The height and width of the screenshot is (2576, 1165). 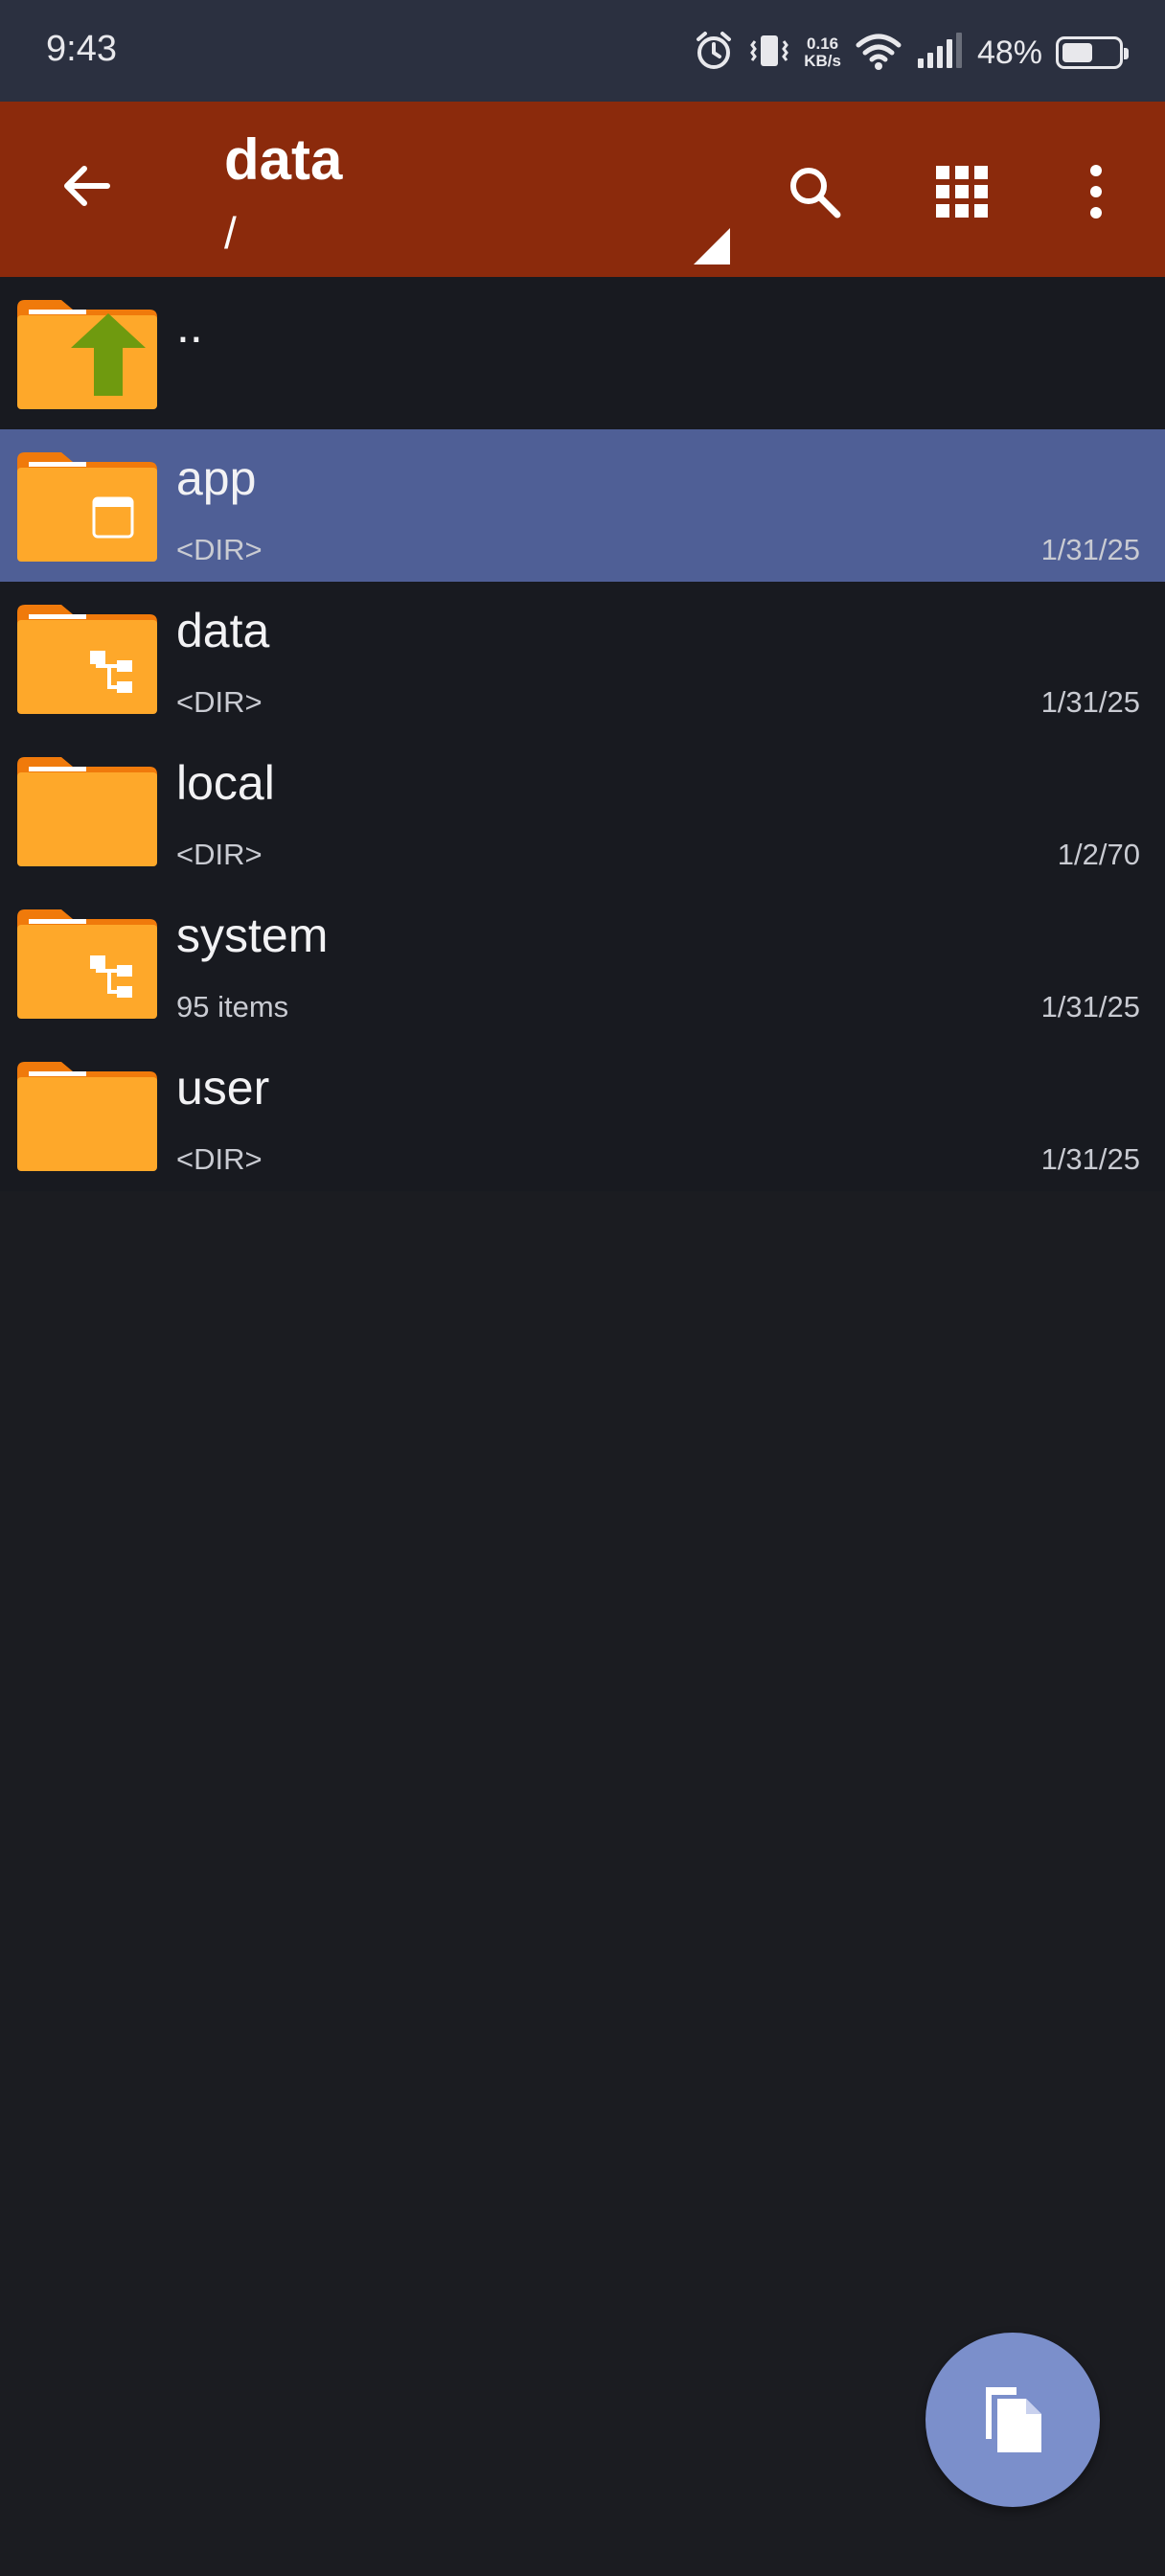 What do you see at coordinates (823, 61) in the screenshot?
I see `network-speed-unit: KB/s` at bounding box center [823, 61].